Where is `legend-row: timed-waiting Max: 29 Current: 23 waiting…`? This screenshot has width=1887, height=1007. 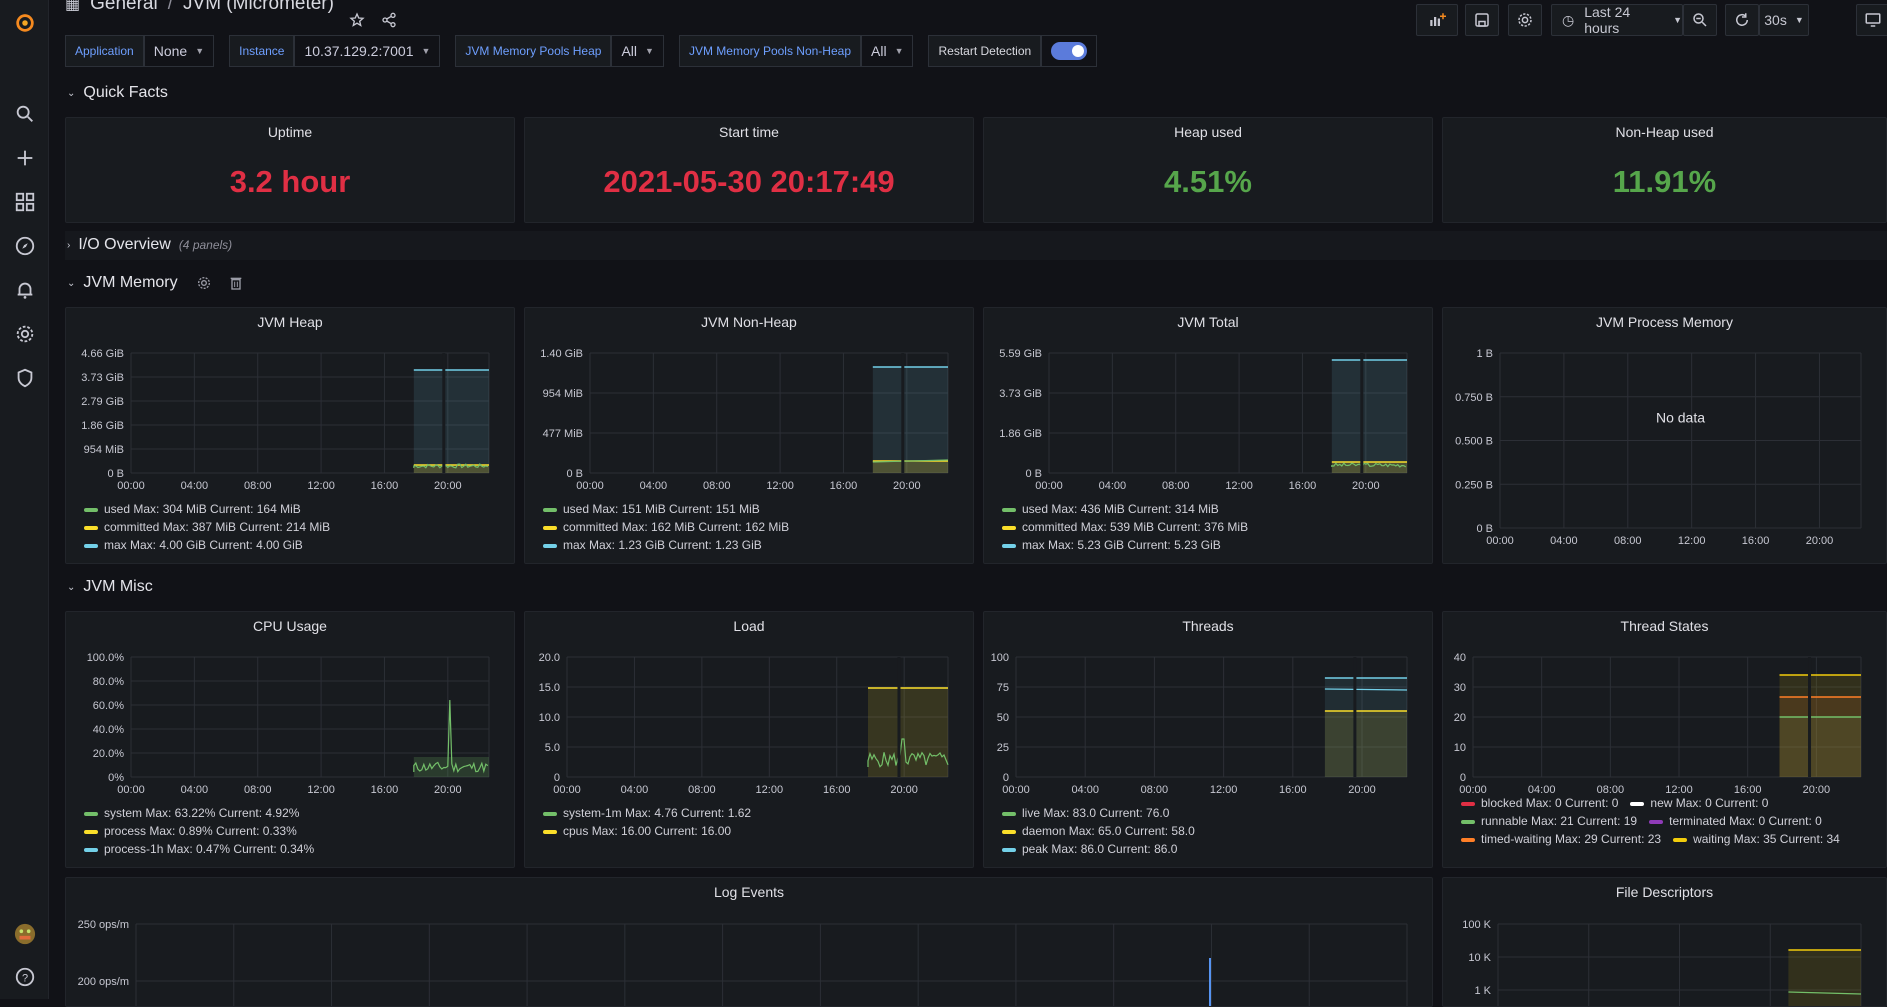 legend-row: timed-waiting Max: 29 Current: 23 waiting… is located at coordinates (1650, 839).